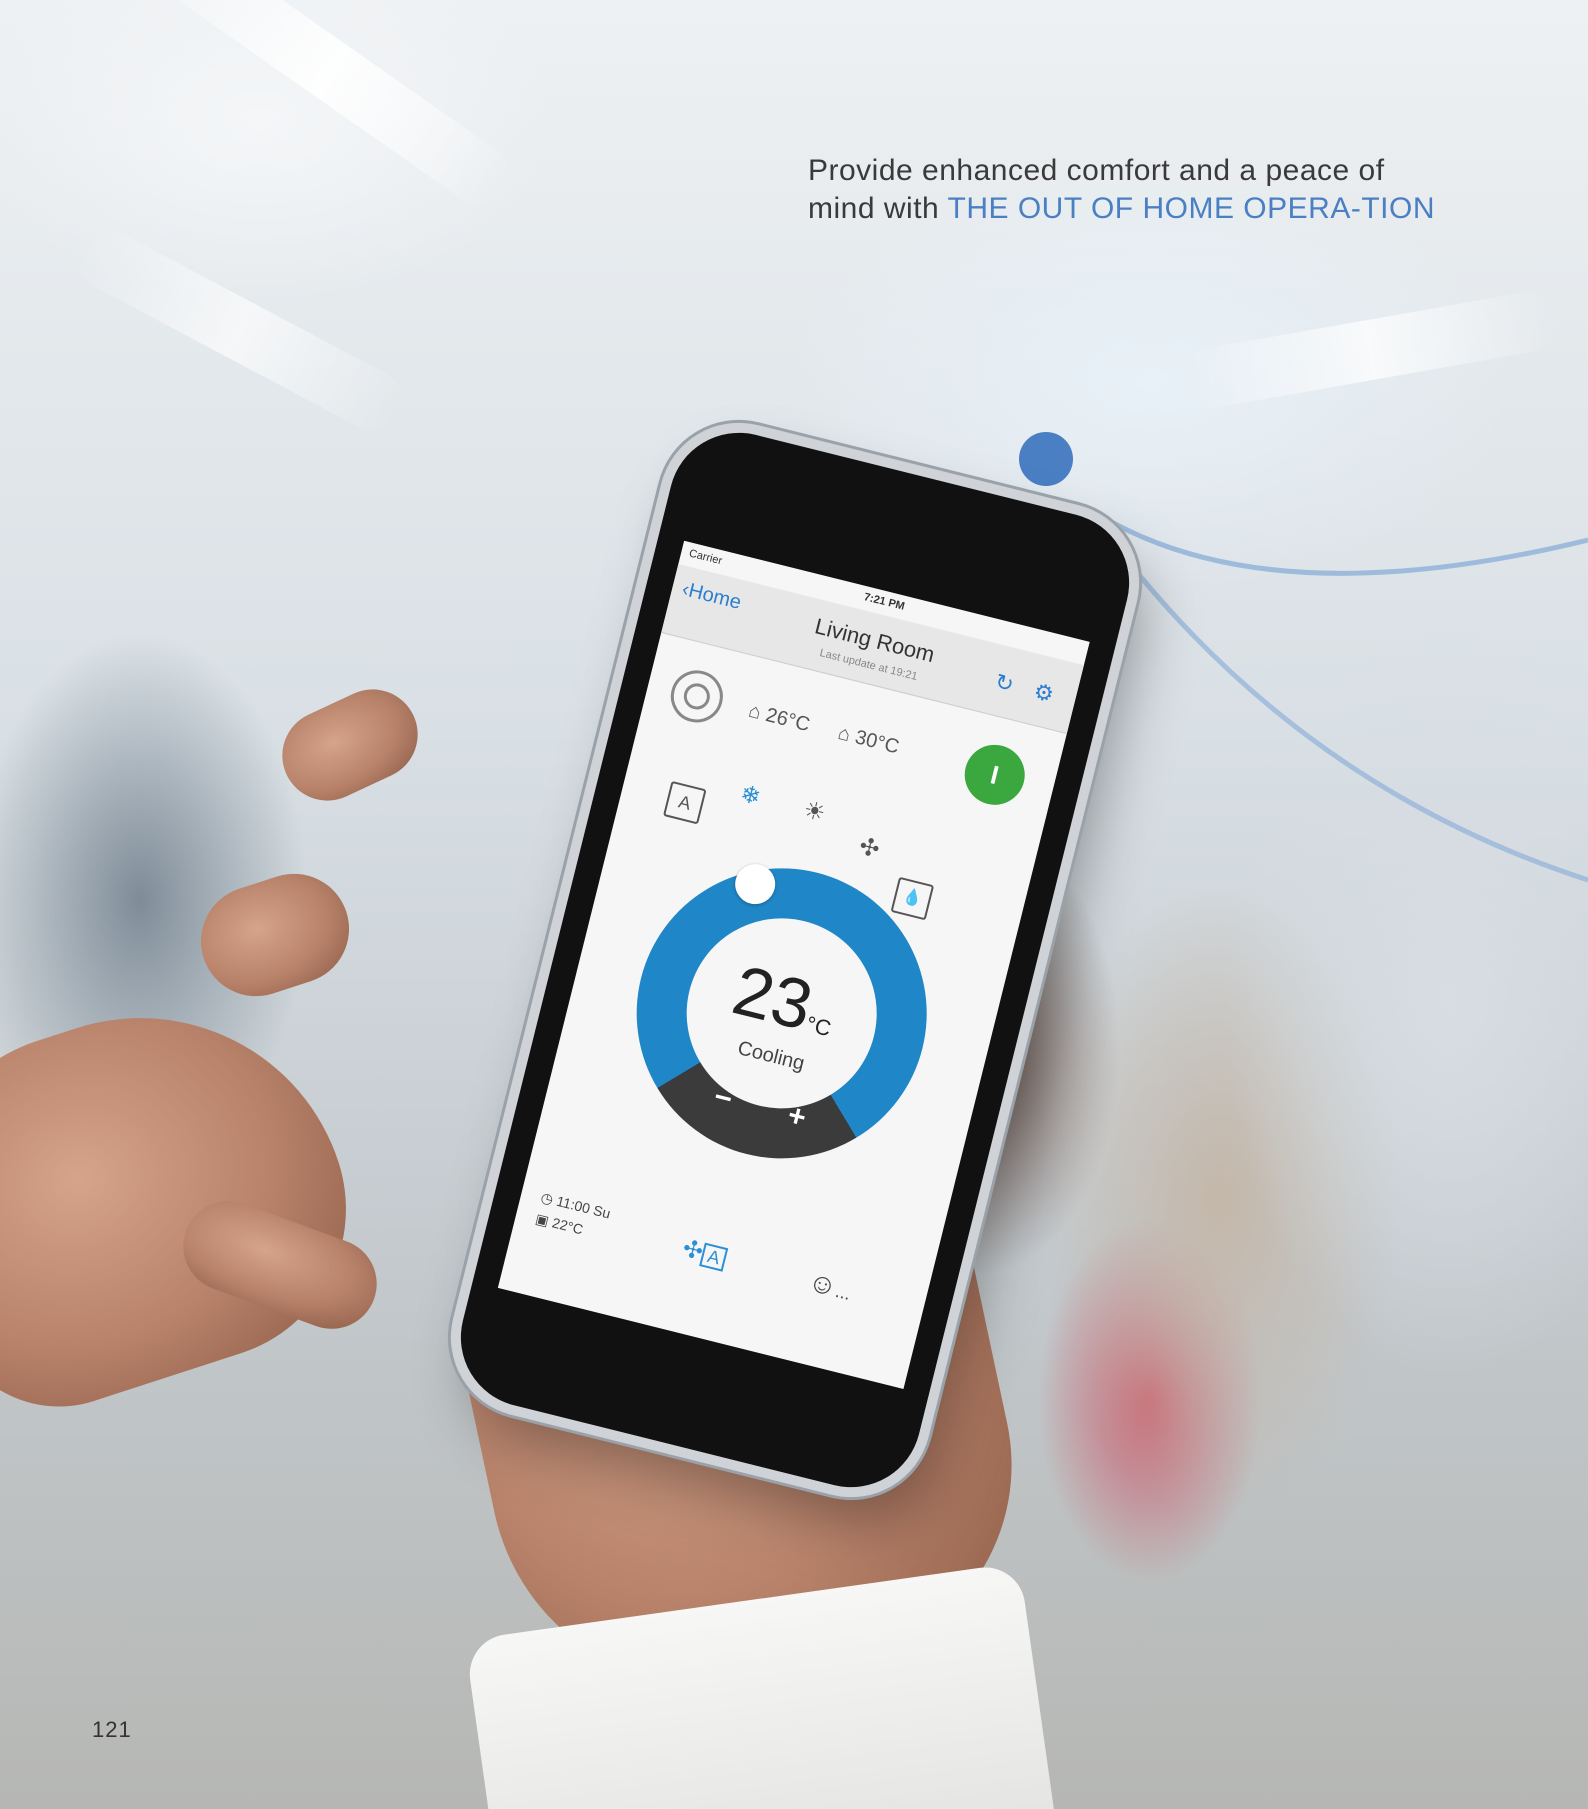 The width and height of the screenshot is (1588, 1809). I want to click on outdoor-house-icon: ⌂, so click(844, 734).